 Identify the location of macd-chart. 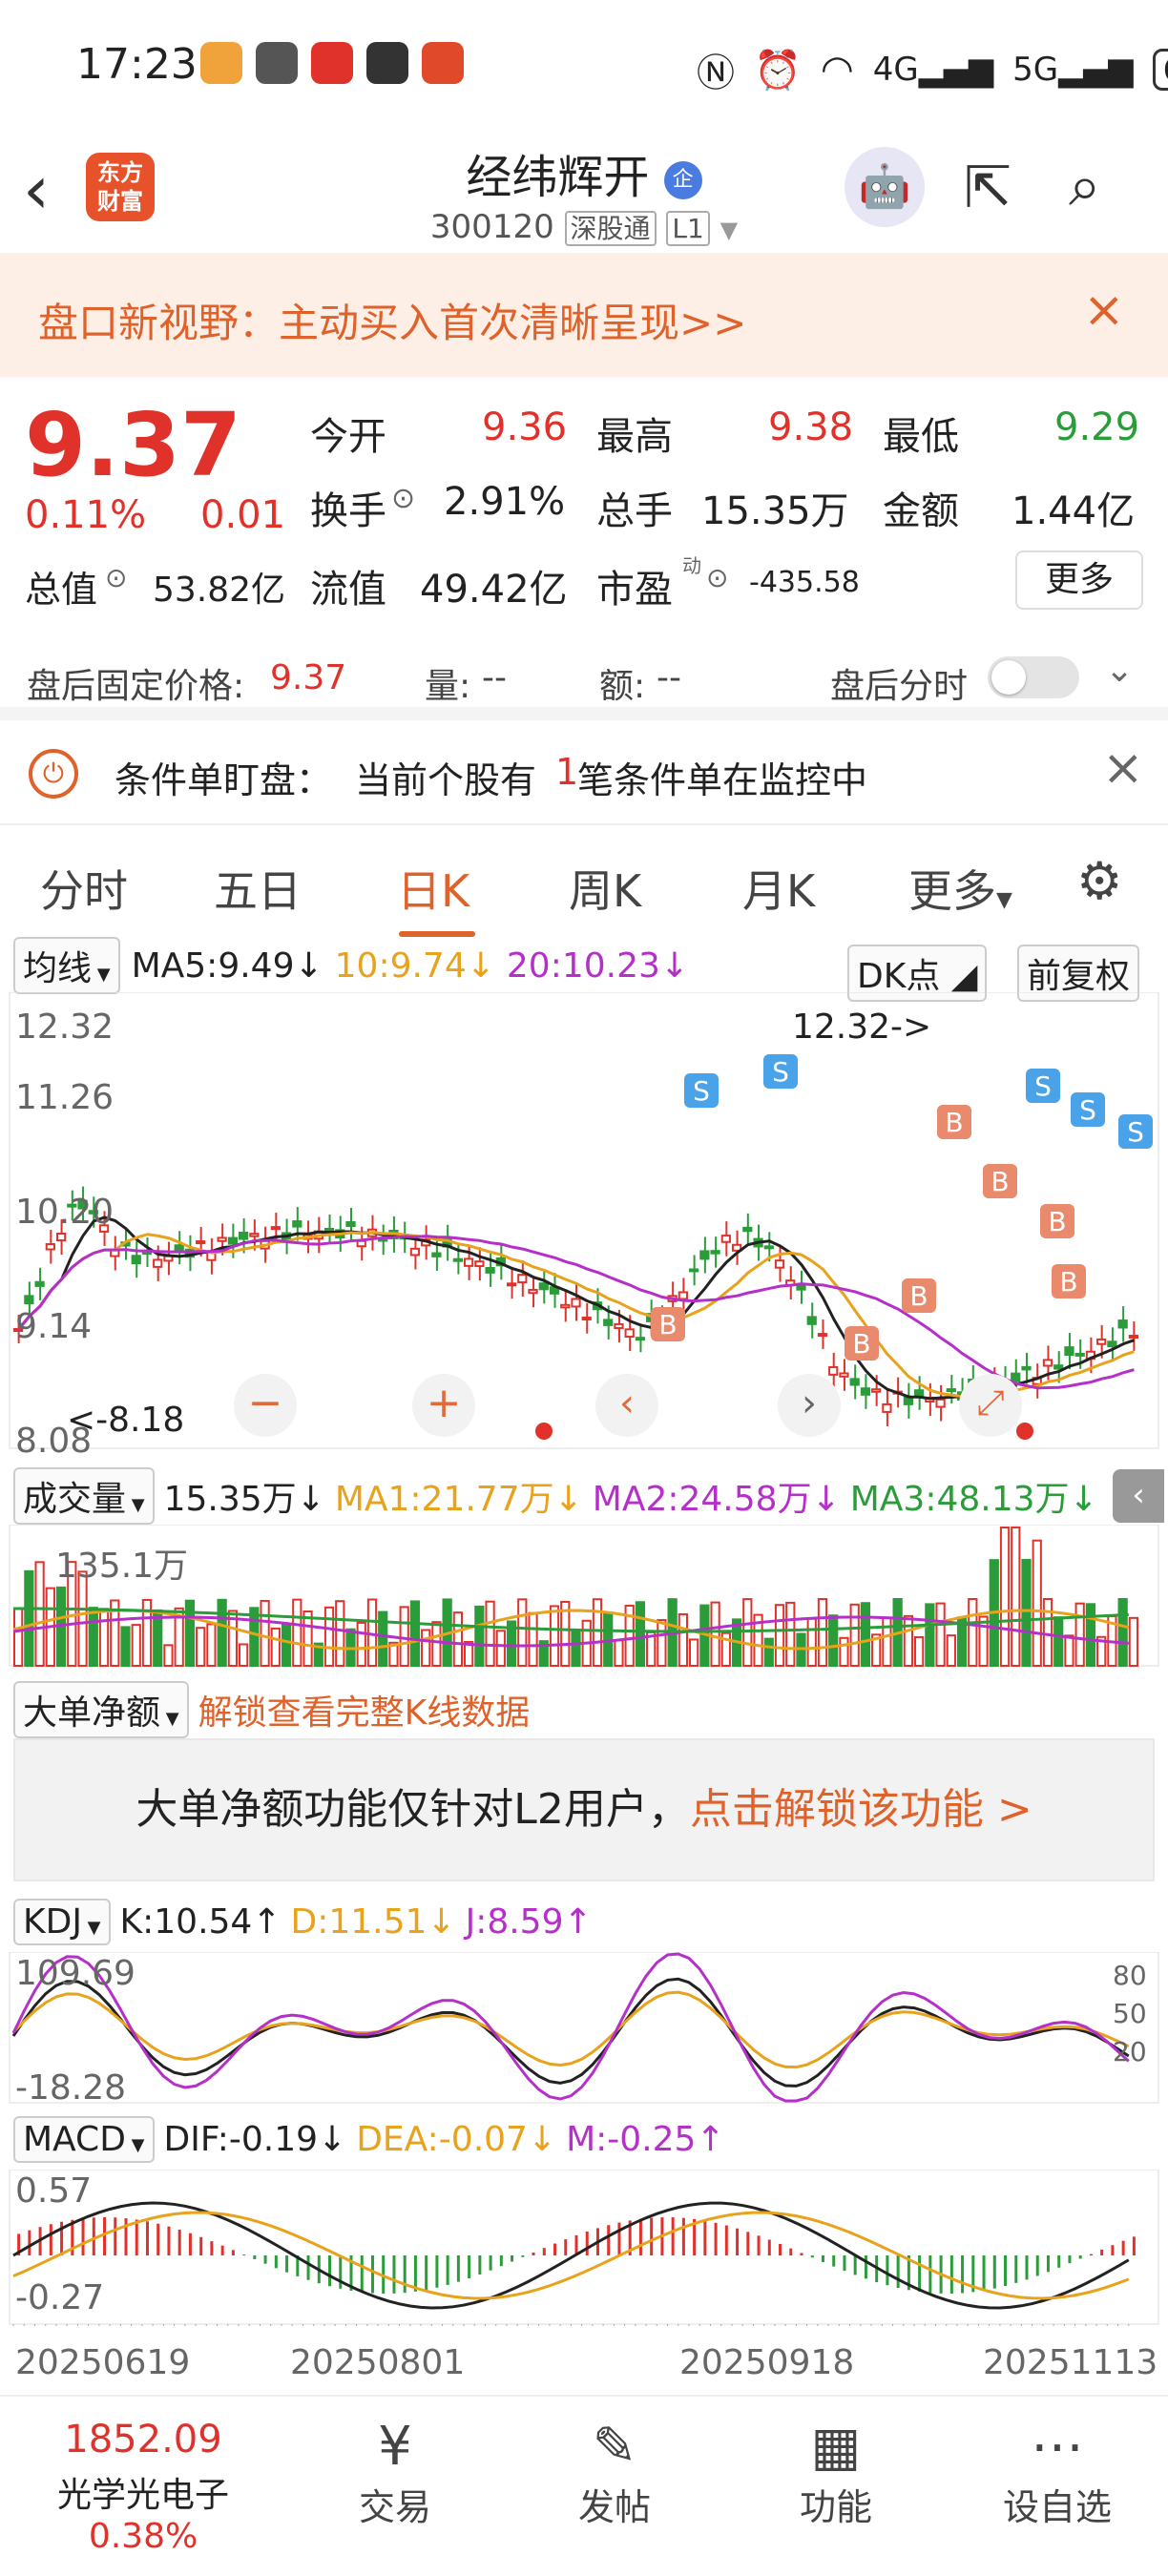
(584, 2248).